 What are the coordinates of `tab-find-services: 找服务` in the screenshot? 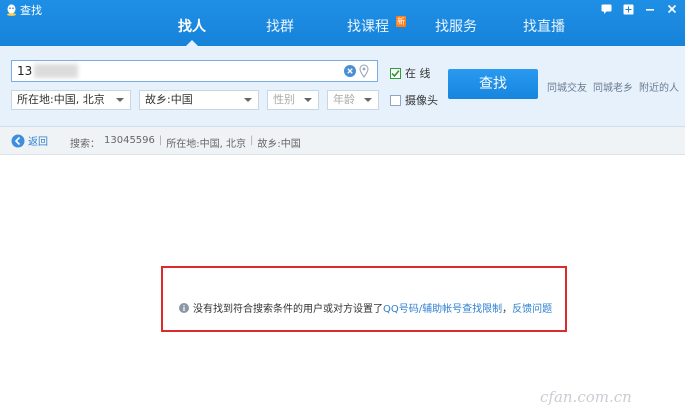 It's located at (456, 31).